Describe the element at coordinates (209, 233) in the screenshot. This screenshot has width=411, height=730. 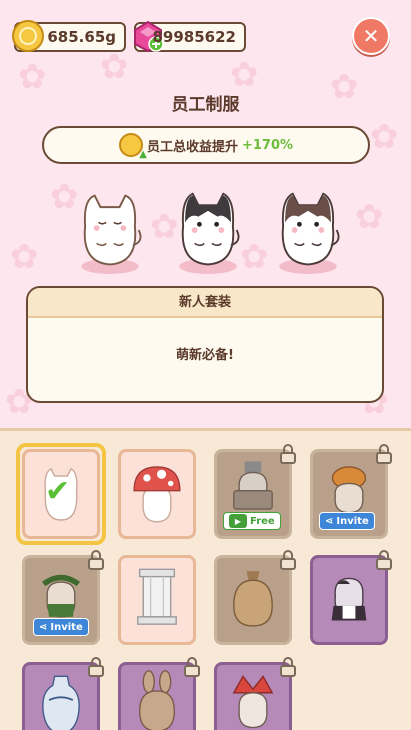
I see `cat-husky-preview` at that location.